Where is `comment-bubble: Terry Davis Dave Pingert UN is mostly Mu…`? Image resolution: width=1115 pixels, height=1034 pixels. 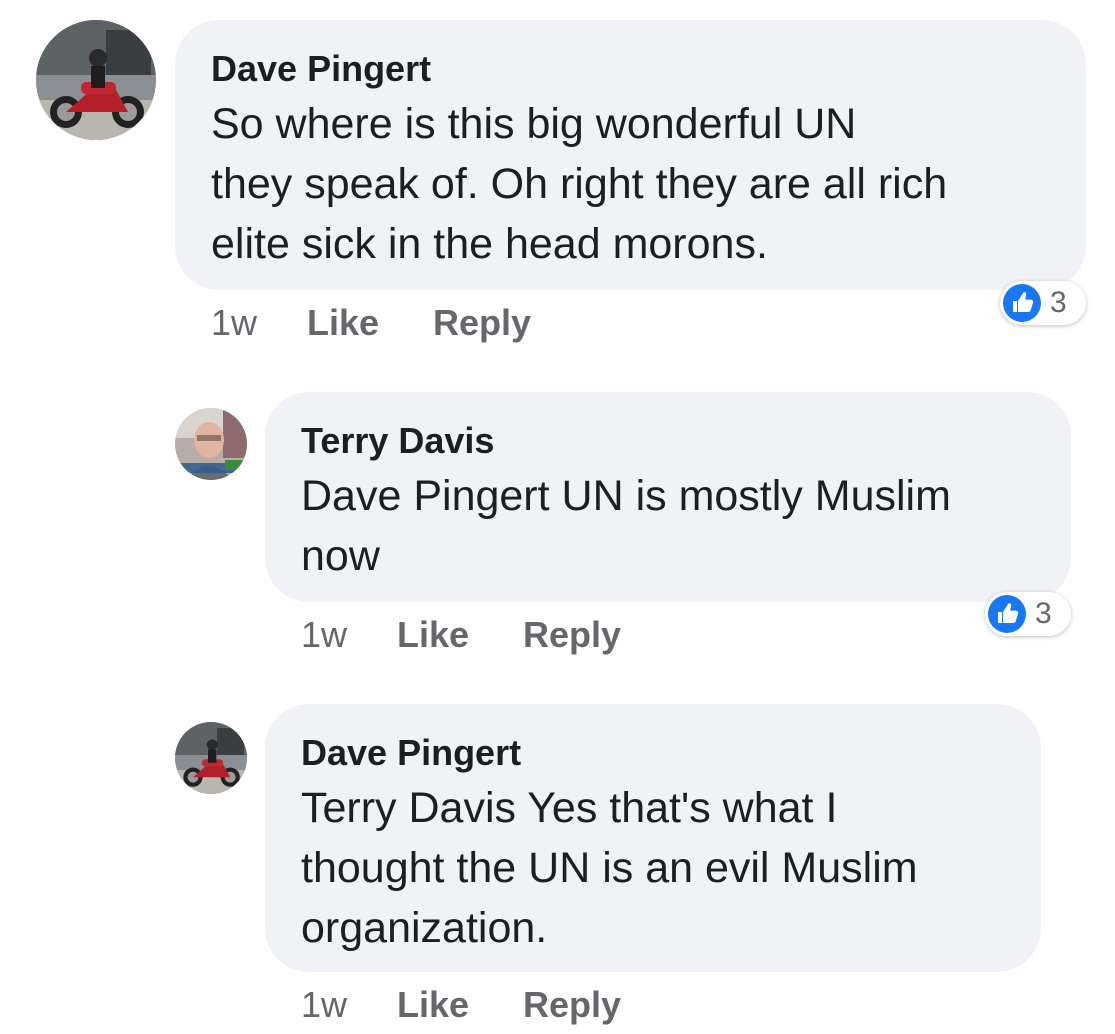
comment-bubble: Terry Davis Dave Pingert UN is mostly Mu… is located at coordinates (668, 497).